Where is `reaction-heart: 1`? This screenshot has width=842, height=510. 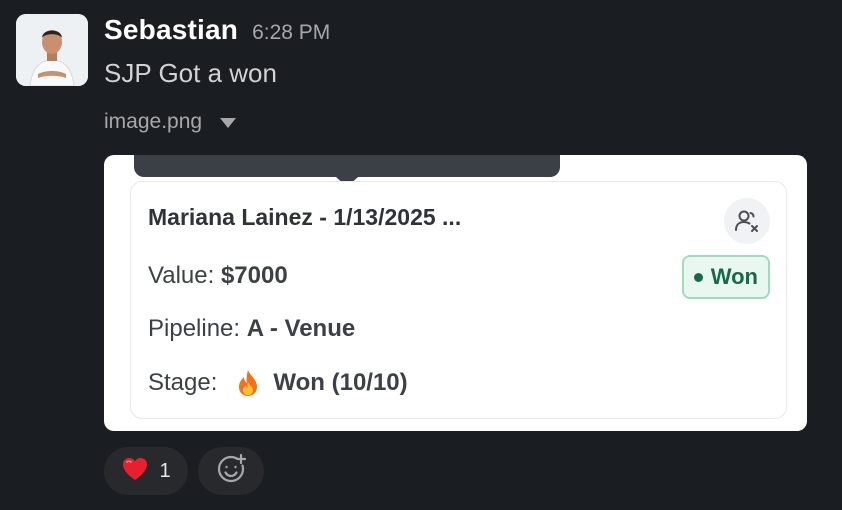
reaction-heart: 1 is located at coordinates (146, 471).